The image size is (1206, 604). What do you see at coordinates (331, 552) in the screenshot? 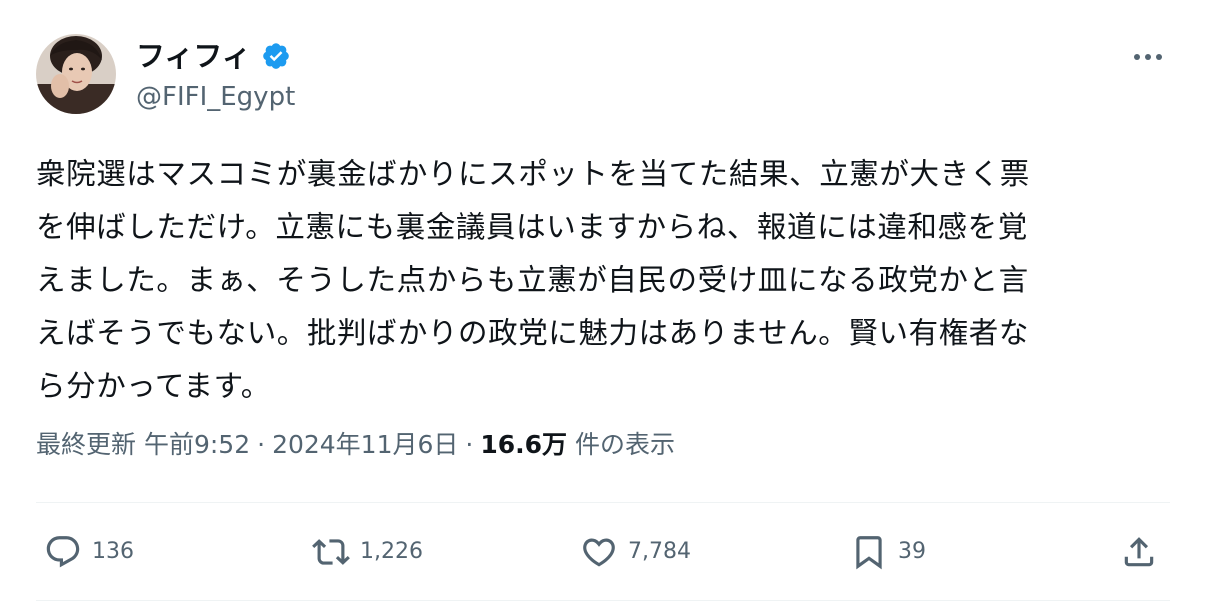
I see `repost-icon` at bounding box center [331, 552].